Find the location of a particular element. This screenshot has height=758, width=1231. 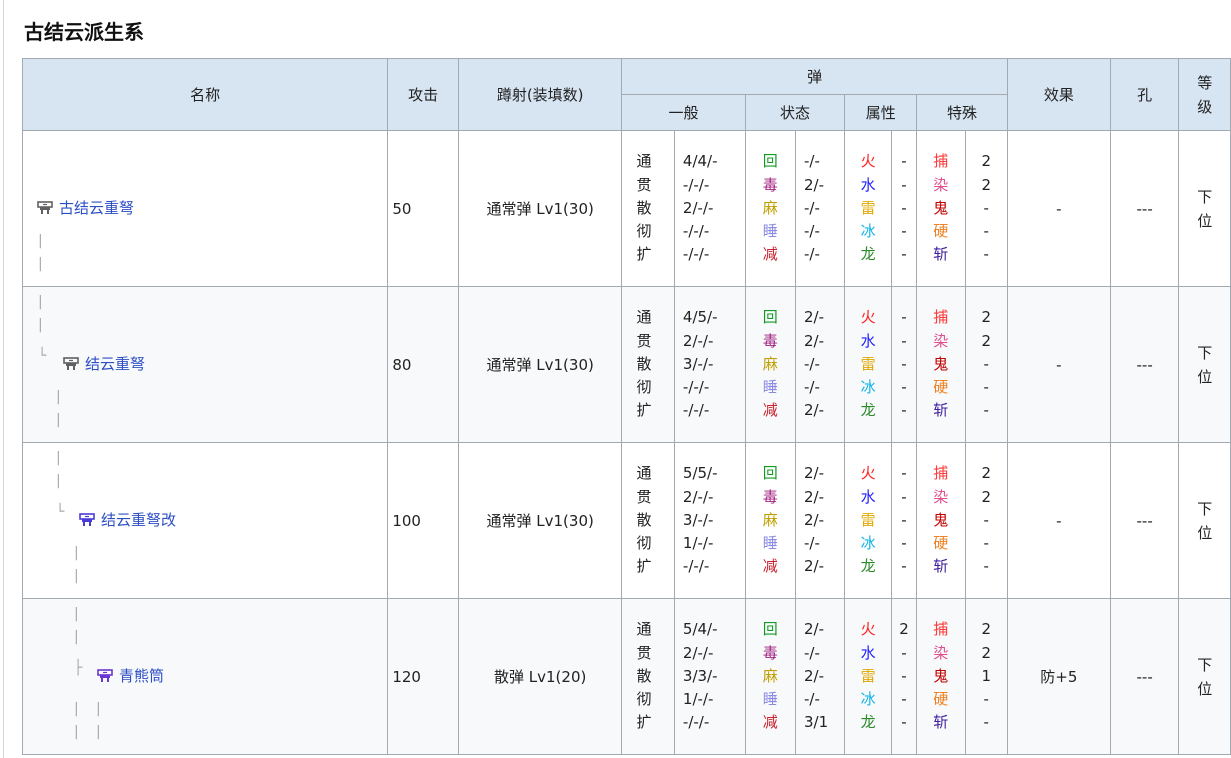

element-ammo-values: 2 - - - - is located at coordinates (904, 676).